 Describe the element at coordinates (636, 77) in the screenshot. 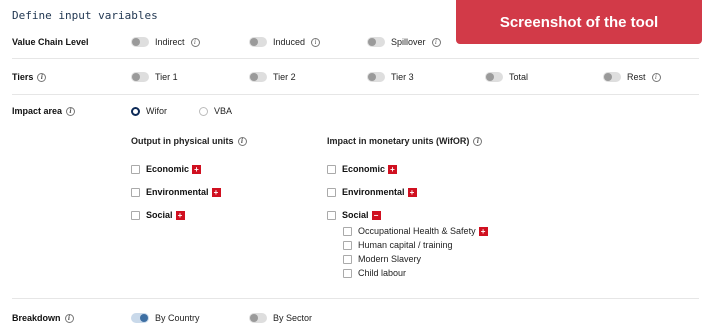

I see `toggle-label: Rest` at that location.